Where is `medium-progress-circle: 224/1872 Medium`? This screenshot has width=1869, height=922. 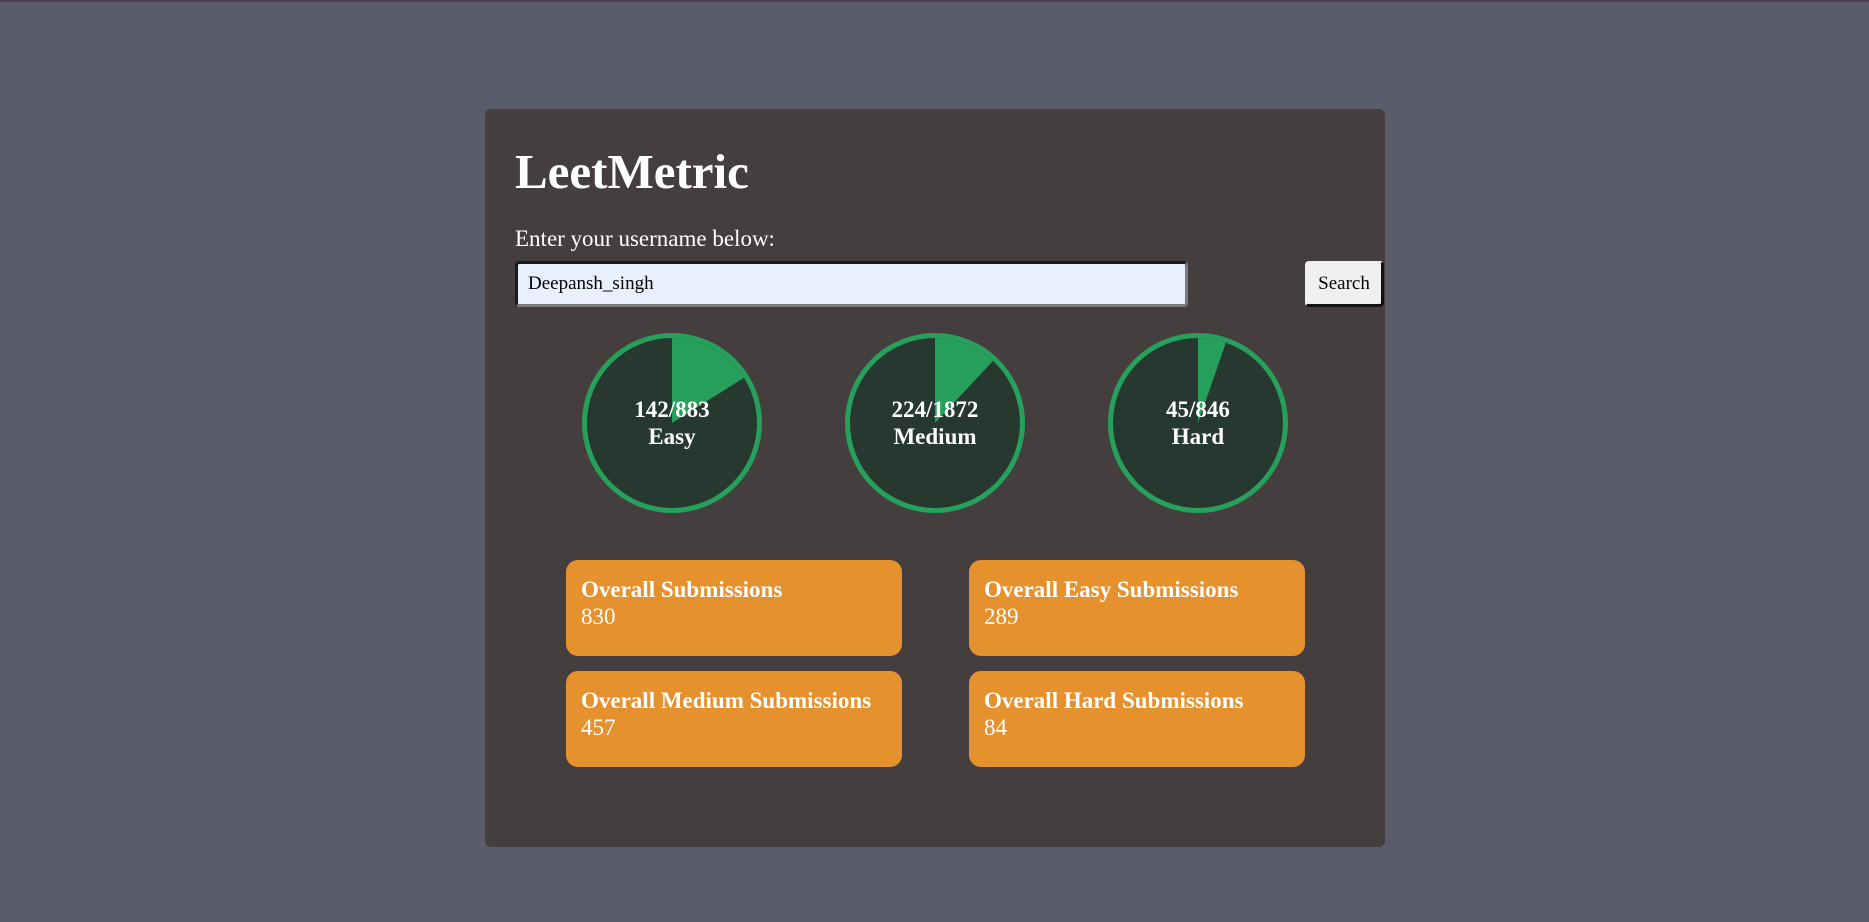
medium-progress-circle: 224/1872 Medium is located at coordinates (935, 423).